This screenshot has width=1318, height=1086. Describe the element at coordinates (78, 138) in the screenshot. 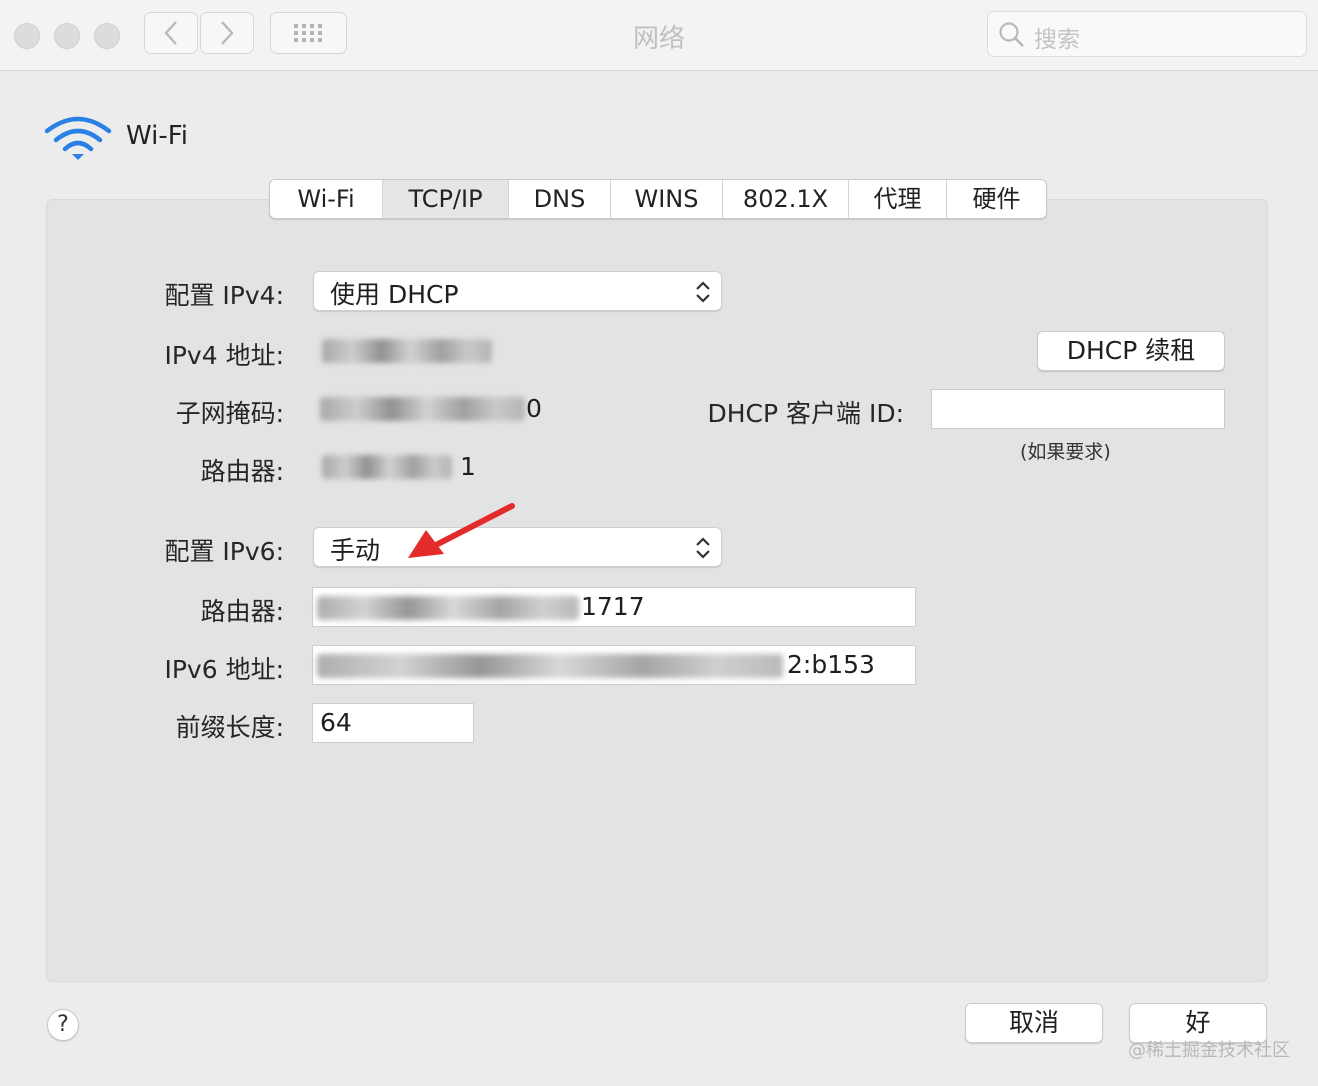

I see `wifi-icon` at that location.